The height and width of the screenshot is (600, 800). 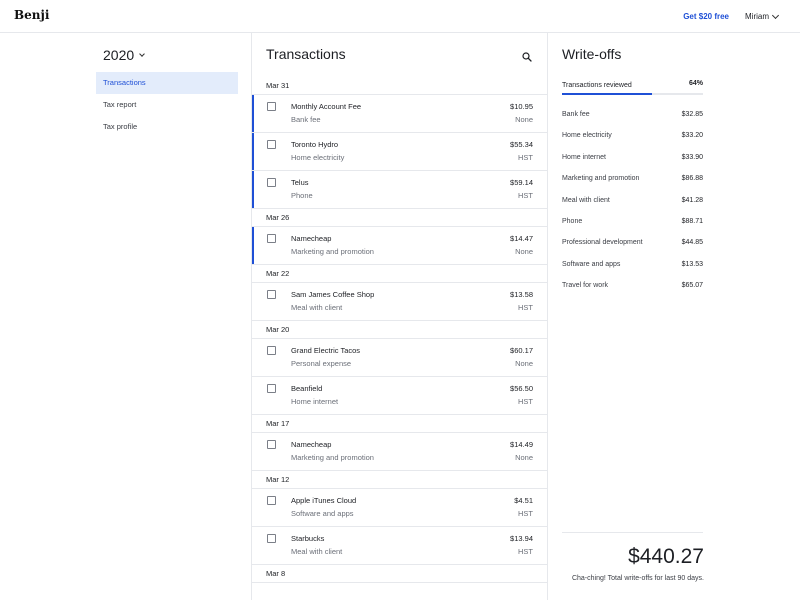 I want to click on search-icon, so click(x=527, y=57).